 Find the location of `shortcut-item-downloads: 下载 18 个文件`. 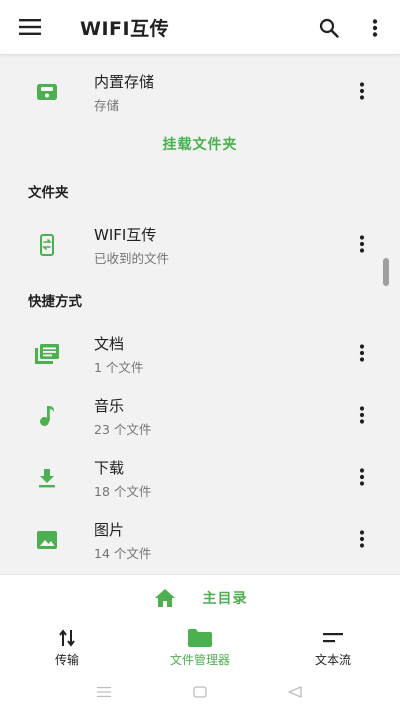

shortcut-item-downloads: 下载 18 个文件 is located at coordinates (200, 477).